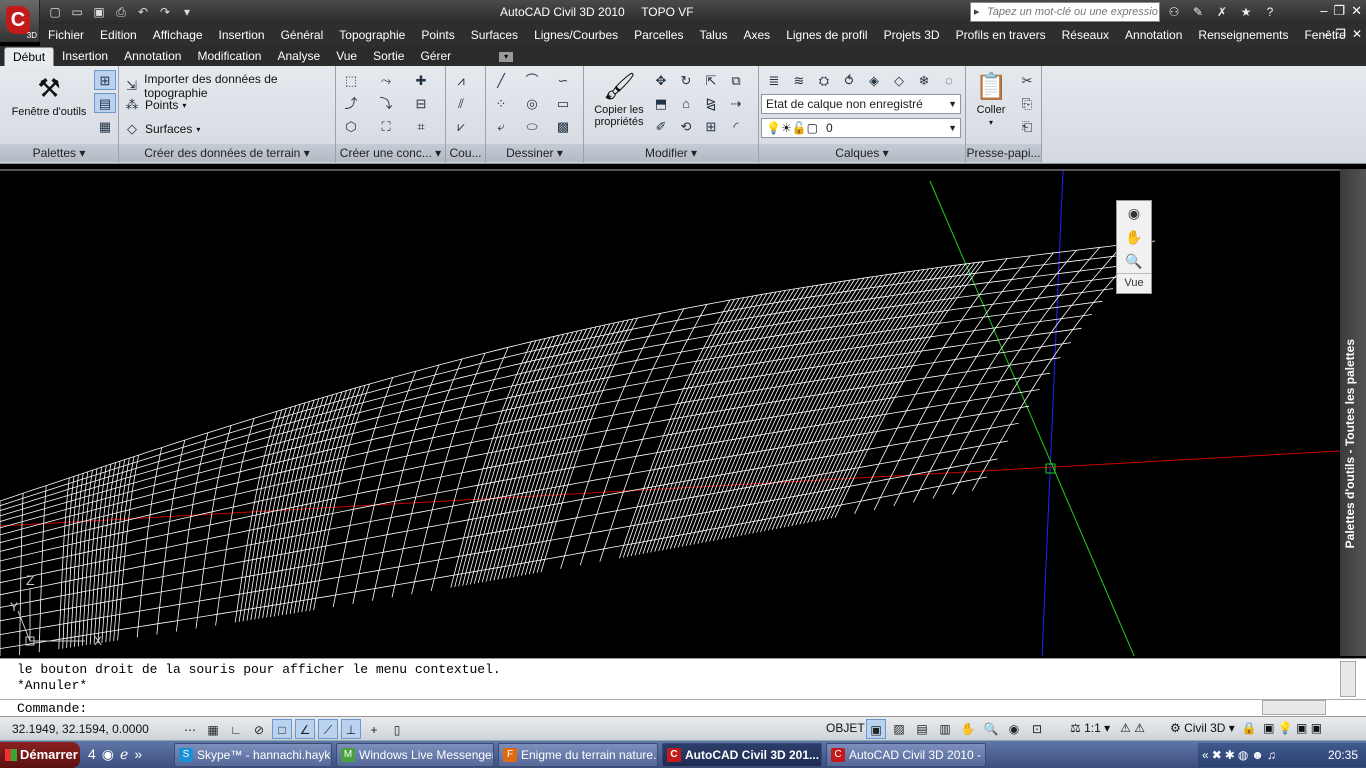 This screenshot has width=1366, height=768. I want to click on taskbar-item: S Skype™ - hannachi.haykel, so click(253, 755).